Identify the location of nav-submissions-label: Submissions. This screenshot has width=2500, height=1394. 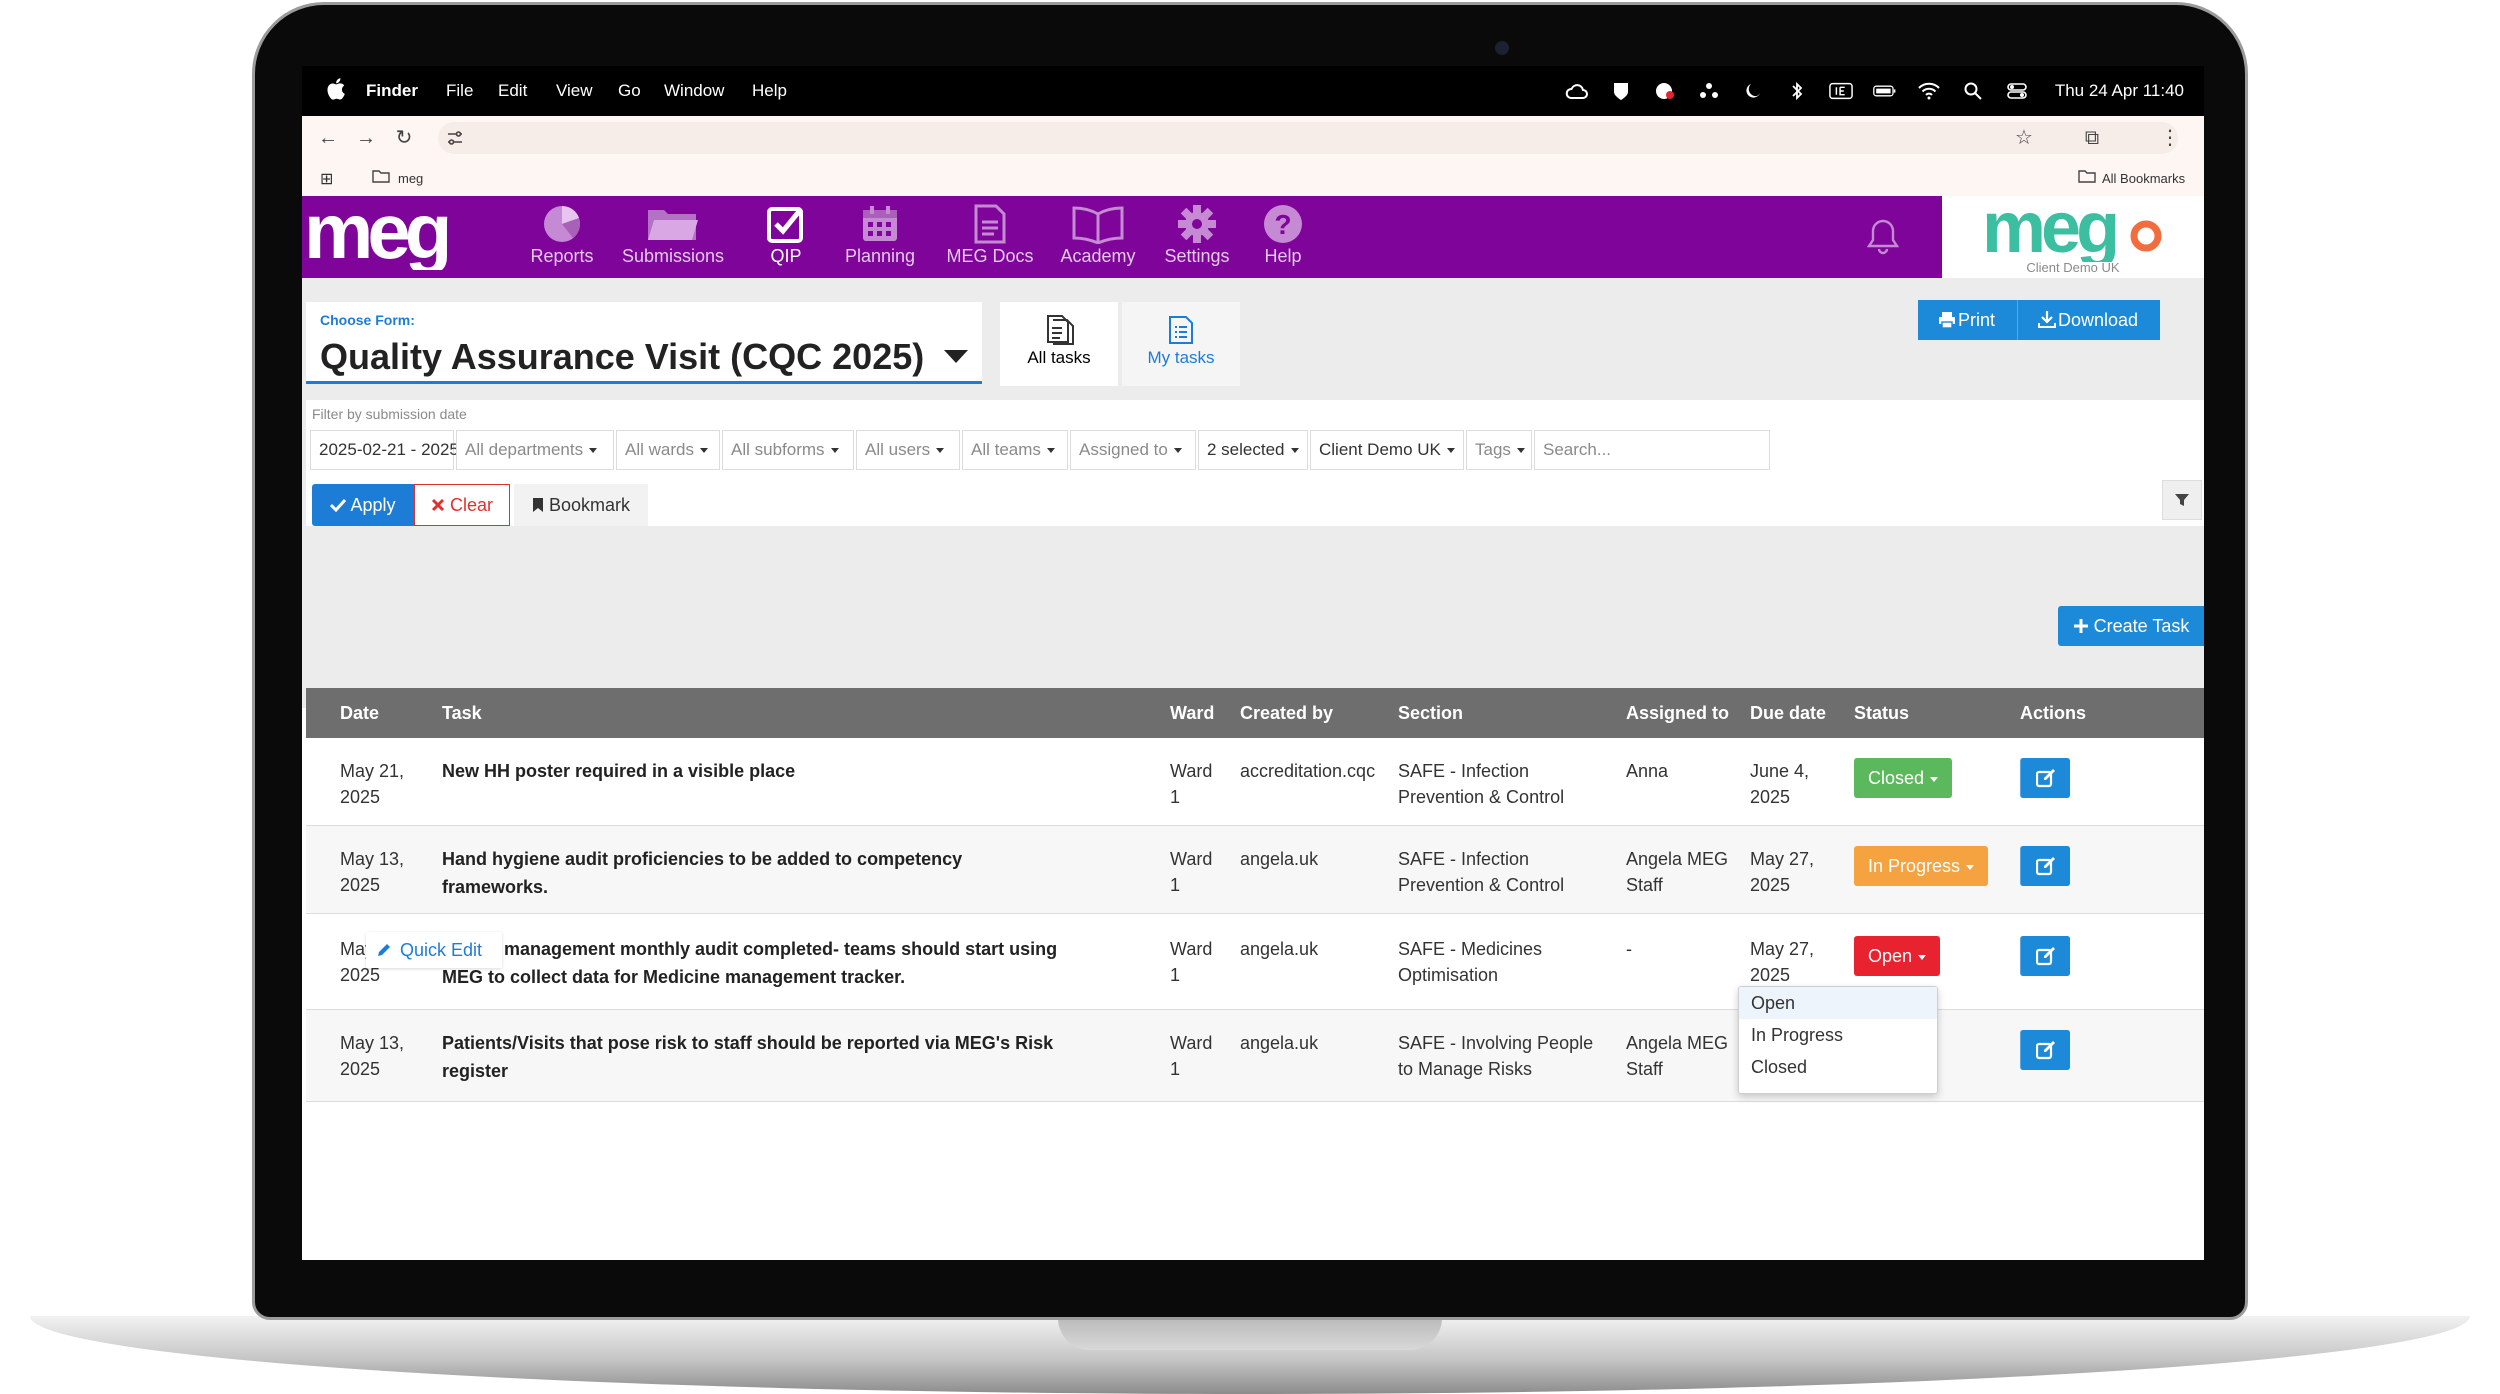
(673, 256).